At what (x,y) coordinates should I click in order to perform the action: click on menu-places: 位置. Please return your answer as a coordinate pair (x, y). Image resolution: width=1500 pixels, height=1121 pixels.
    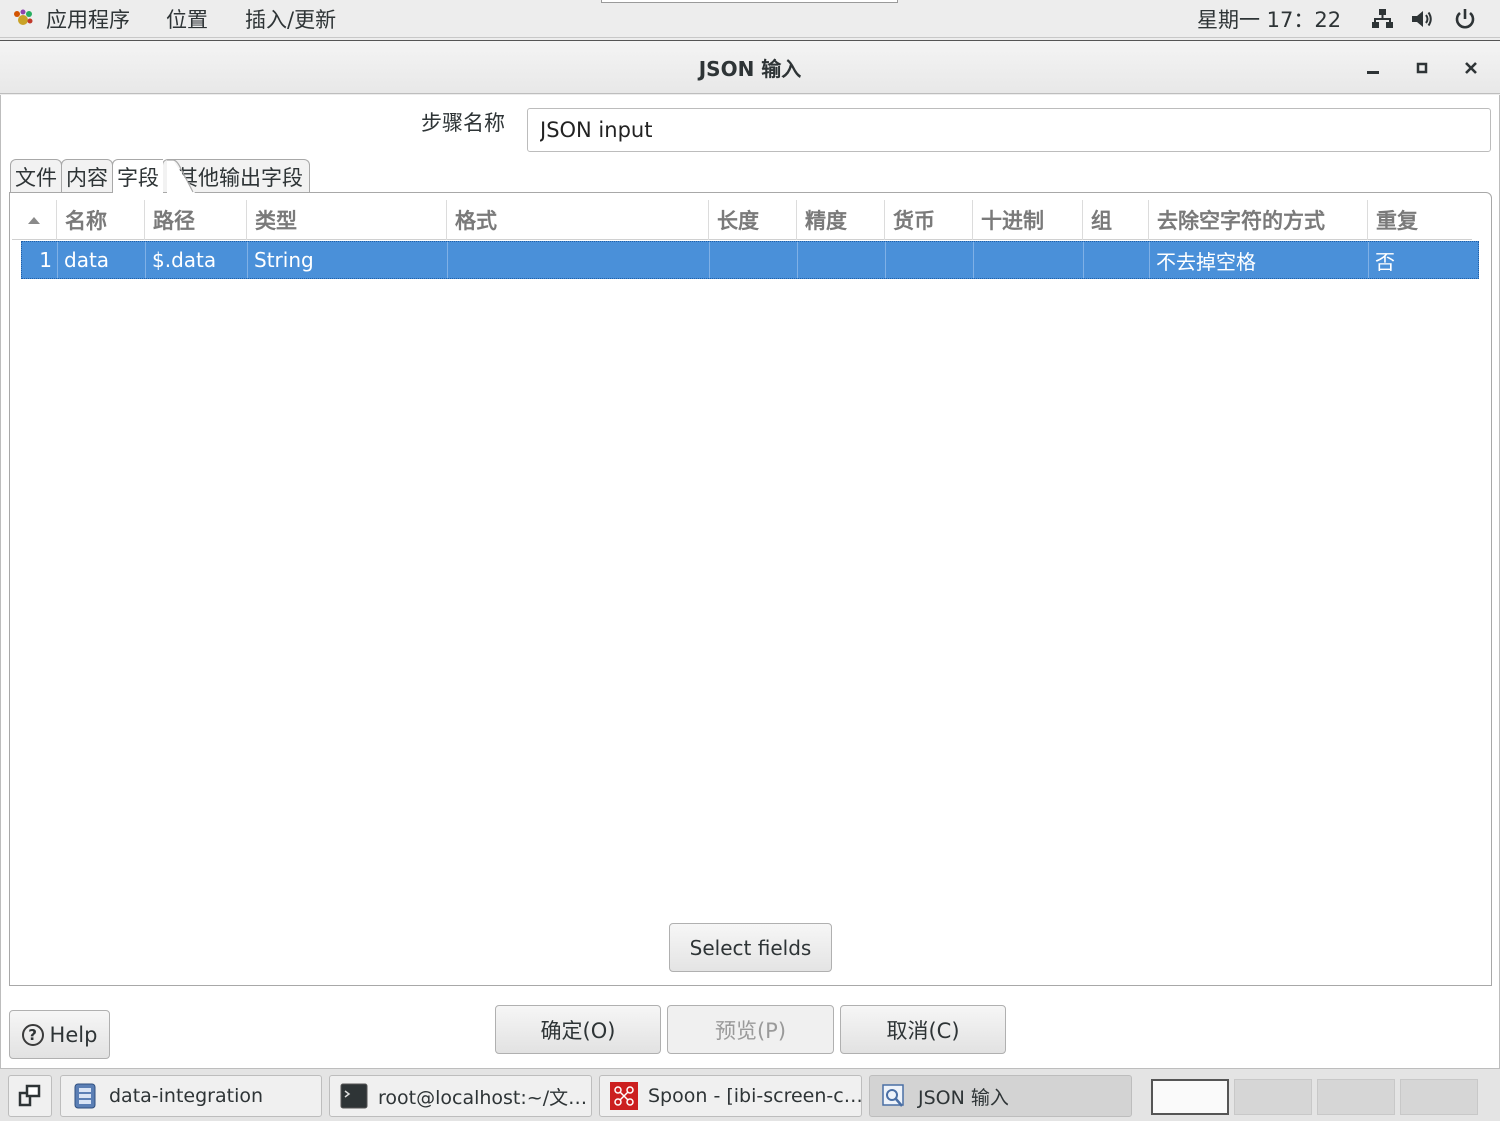
    Looking at the image, I should click on (187, 19).